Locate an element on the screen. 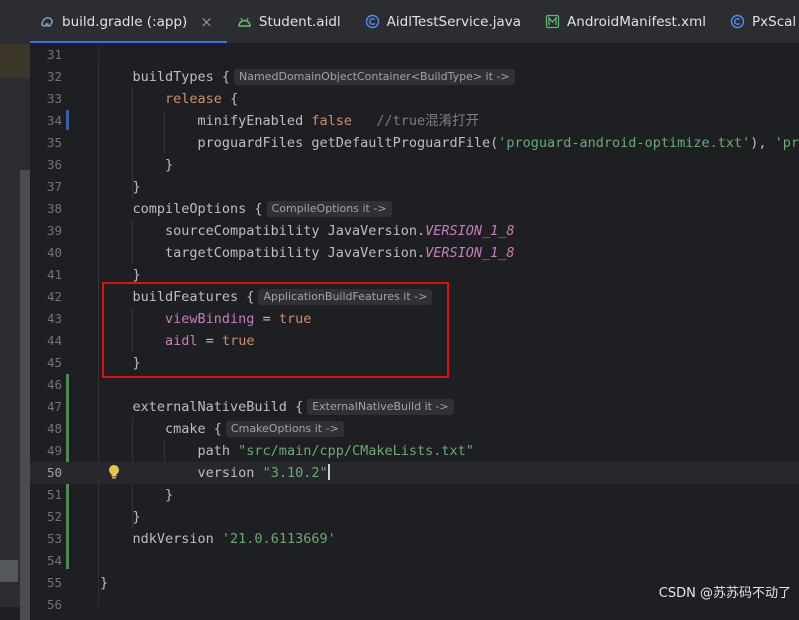  code-line: 33 release { is located at coordinates (414, 99).